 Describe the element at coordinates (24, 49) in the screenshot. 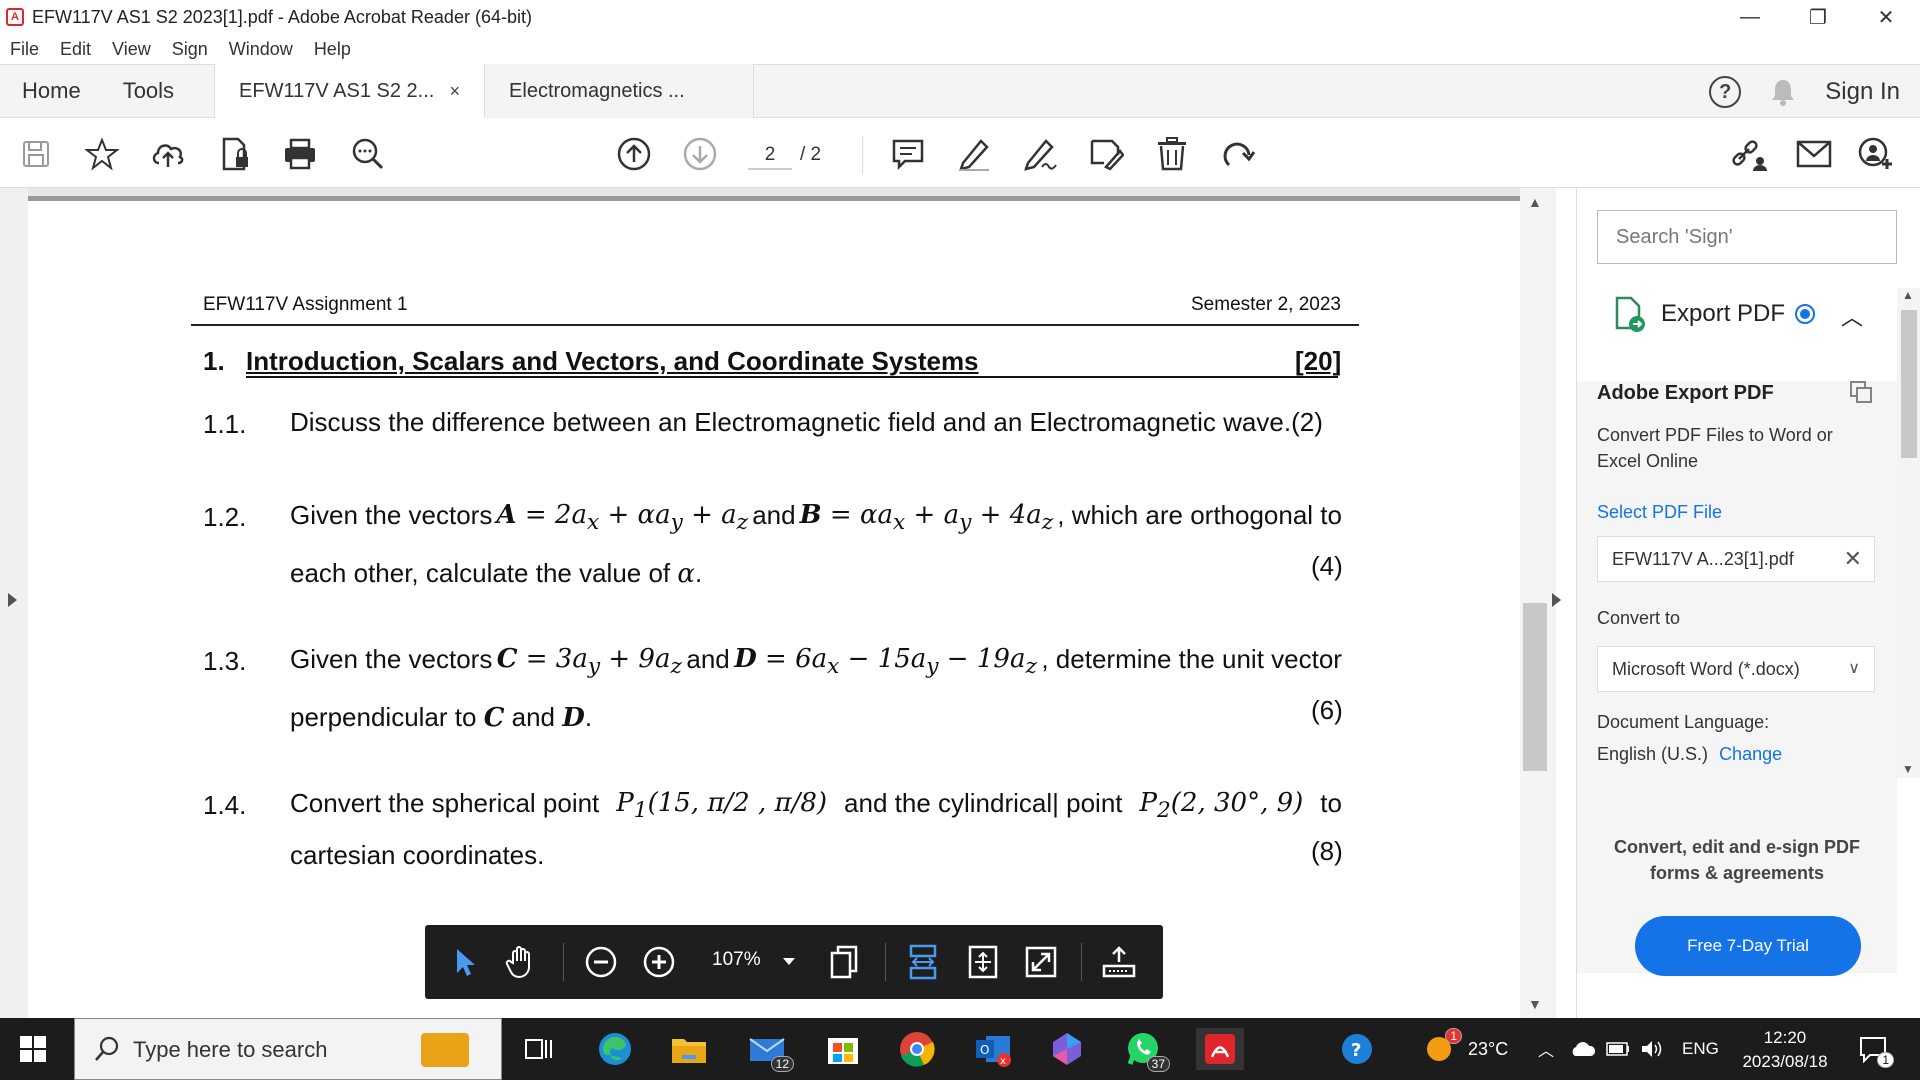

I see `menu-file: File` at that location.